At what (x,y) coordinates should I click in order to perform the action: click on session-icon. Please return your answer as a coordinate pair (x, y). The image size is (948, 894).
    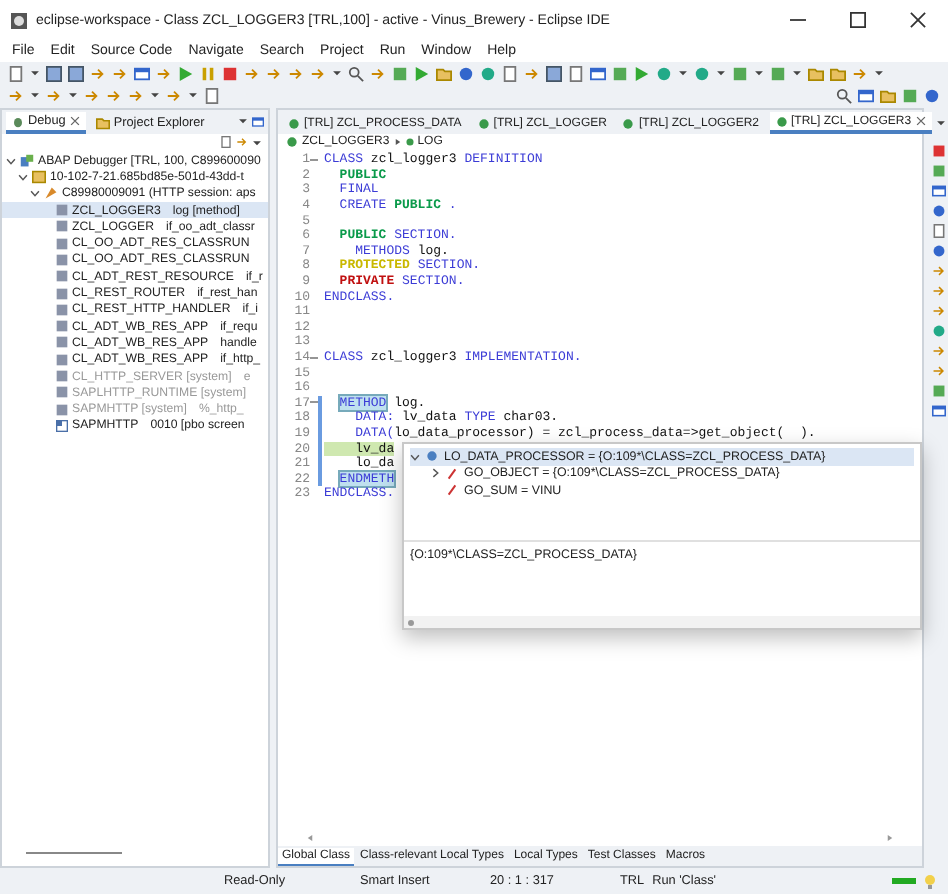
    Looking at the image, I should click on (51, 193).